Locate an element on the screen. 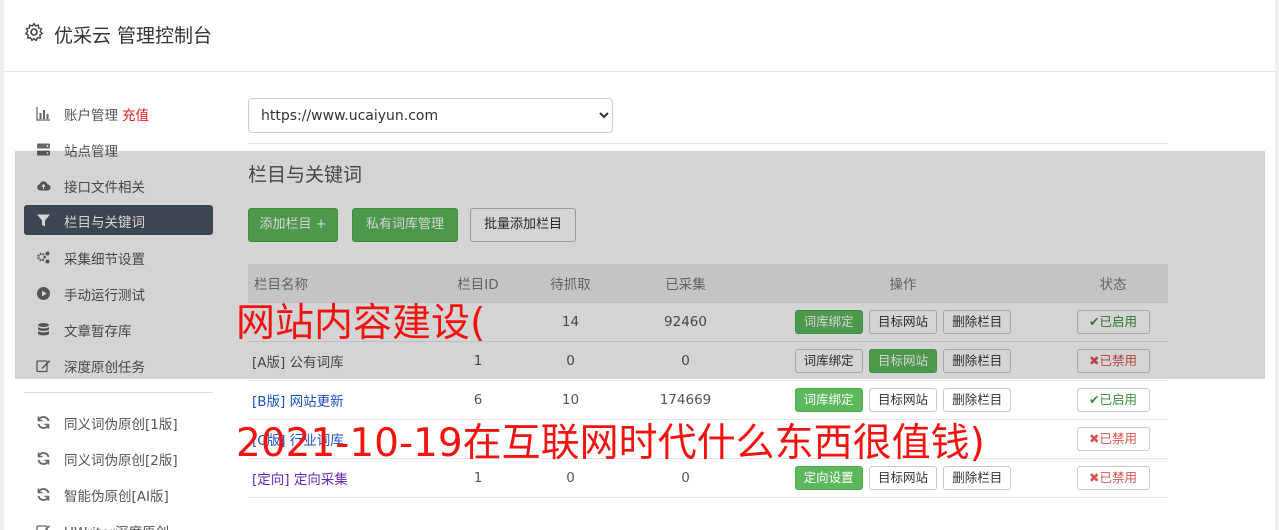 This screenshot has height=530, width=1279. sidebar-item-label: 同义词伪原创[2版] is located at coordinates (121, 461).